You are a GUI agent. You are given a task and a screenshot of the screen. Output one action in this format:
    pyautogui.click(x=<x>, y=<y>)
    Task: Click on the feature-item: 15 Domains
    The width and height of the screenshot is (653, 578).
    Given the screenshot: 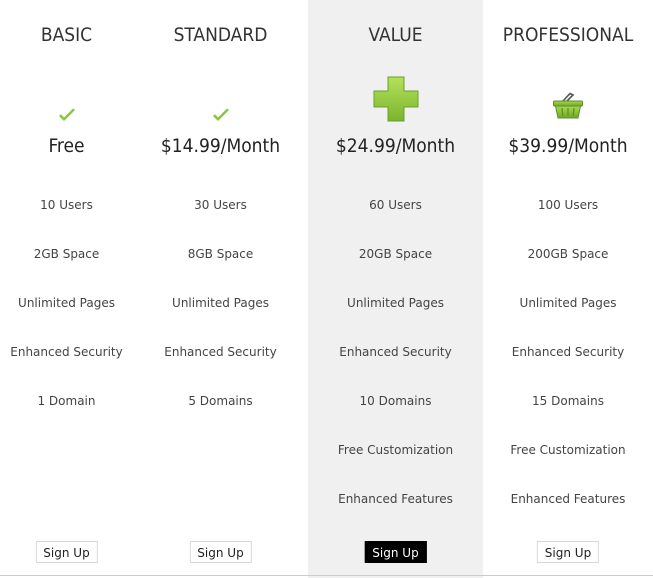 What is the action you would take?
    pyautogui.click(x=568, y=401)
    